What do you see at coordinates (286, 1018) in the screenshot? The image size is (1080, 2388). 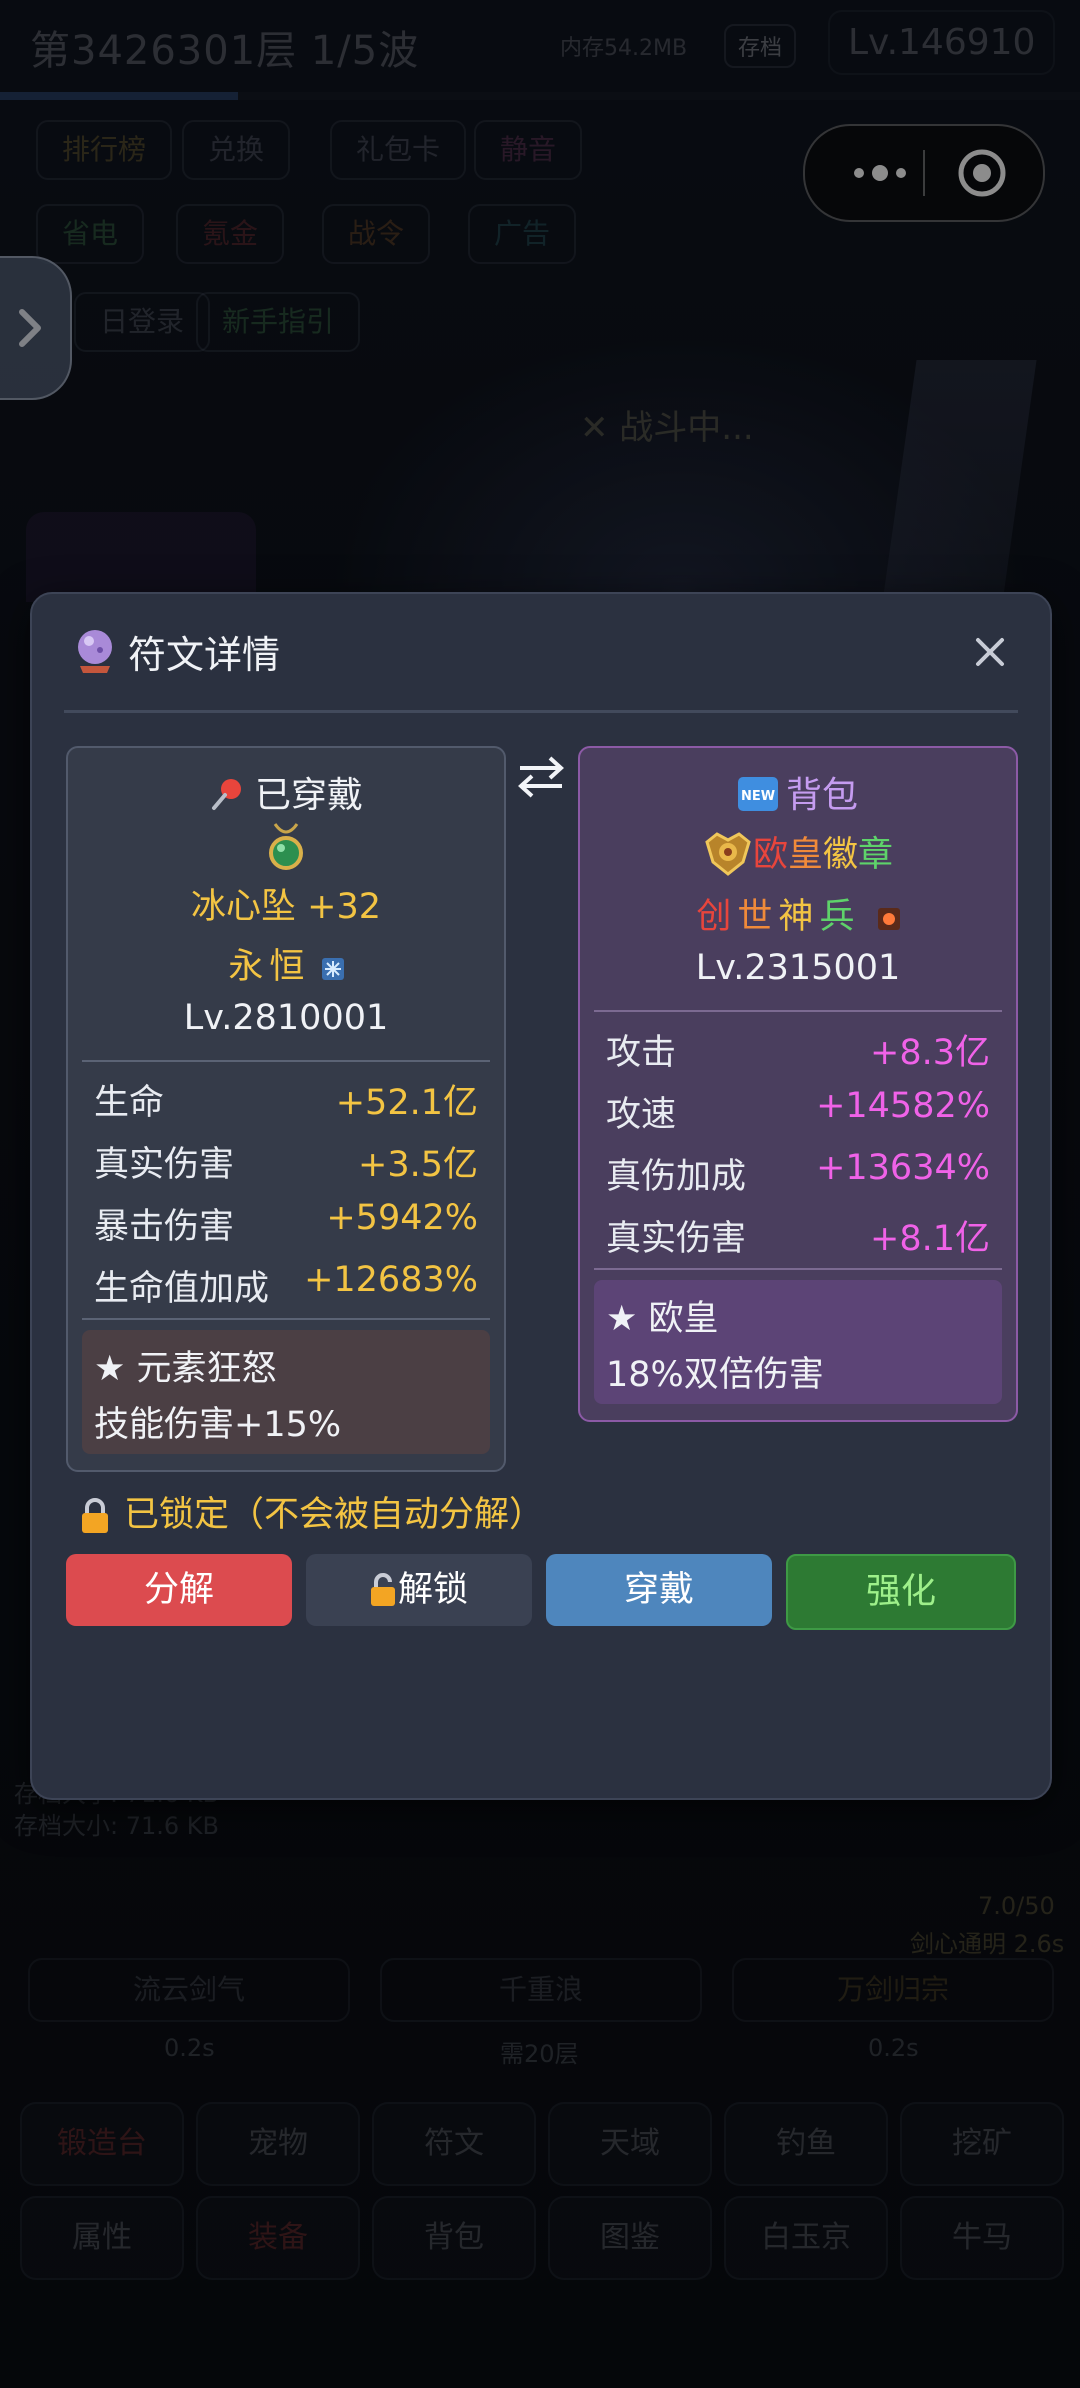 I see `equipped-rune-level: Lv.2810001` at bounding box center [286, 1018].